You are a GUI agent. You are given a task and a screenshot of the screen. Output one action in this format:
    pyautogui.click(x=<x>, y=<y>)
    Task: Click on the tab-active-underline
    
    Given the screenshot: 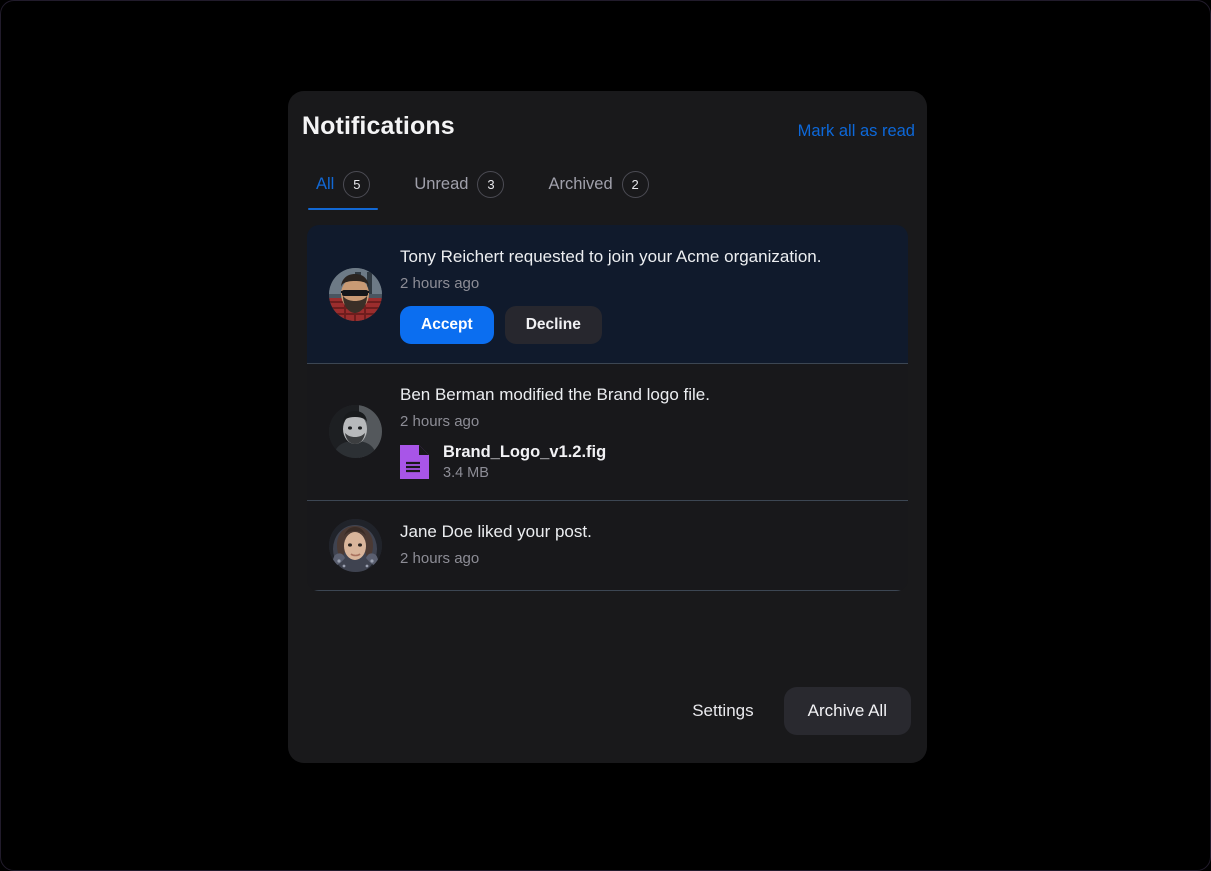 What is the action you would take?
    pyautogui.click(x=343, y=208)
    